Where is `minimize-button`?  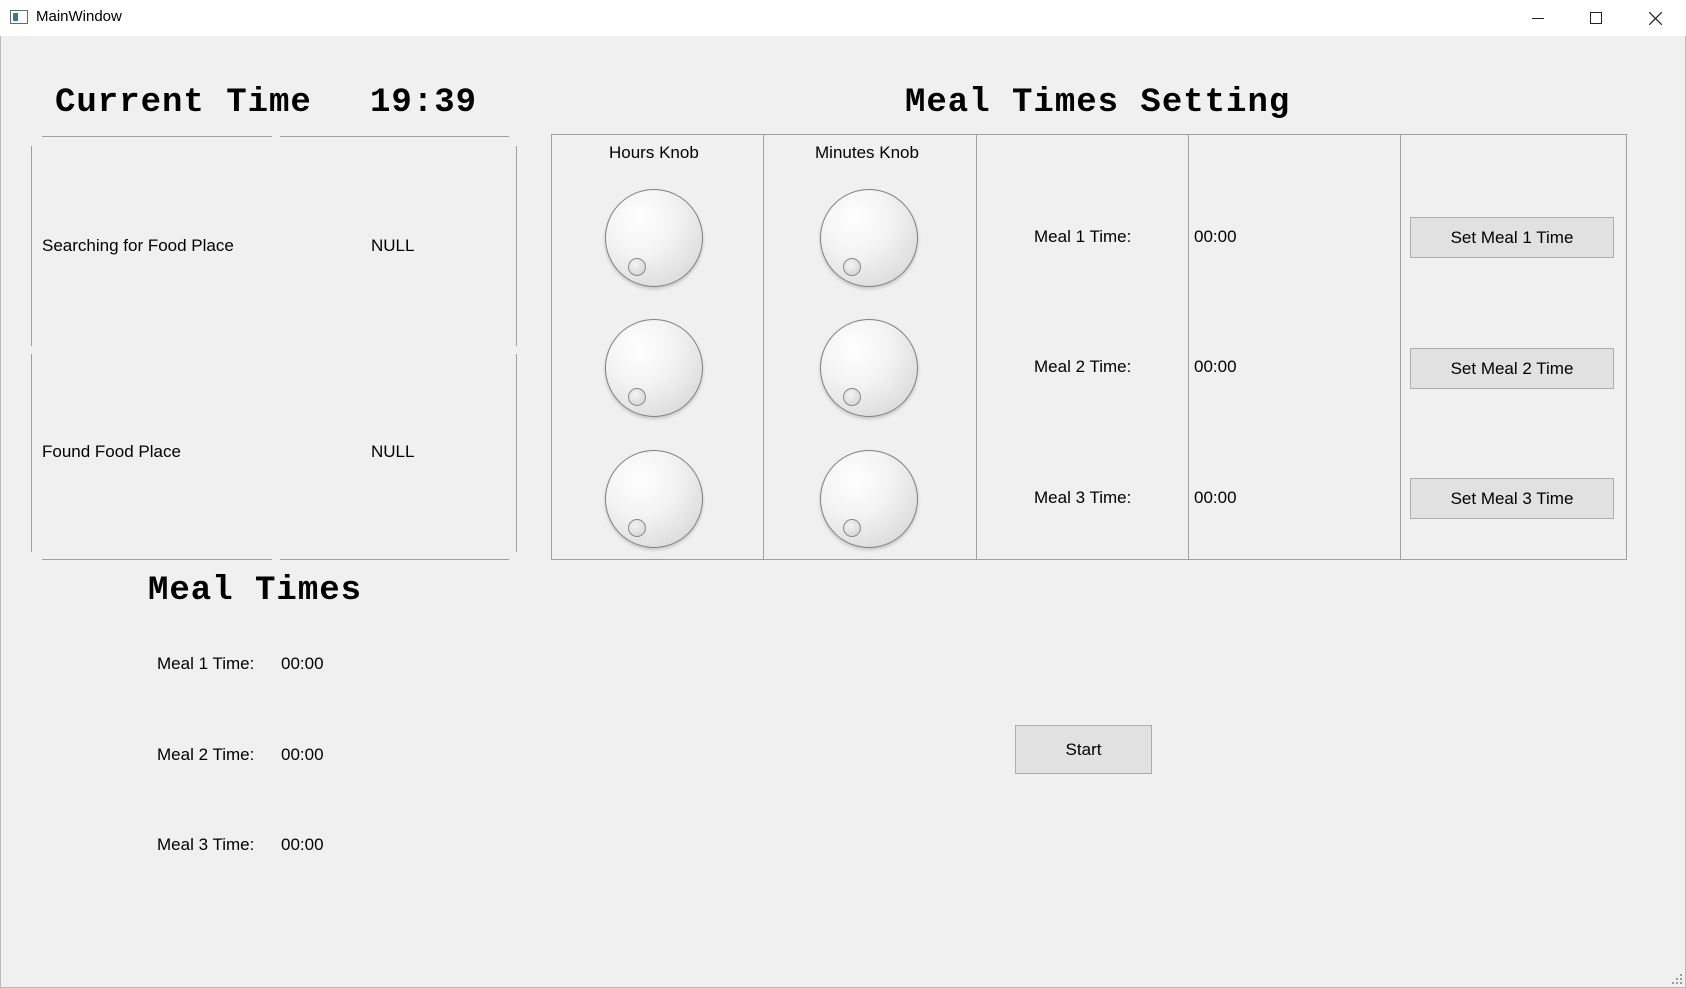 minimize-button is located at coordinates (1538, 18).